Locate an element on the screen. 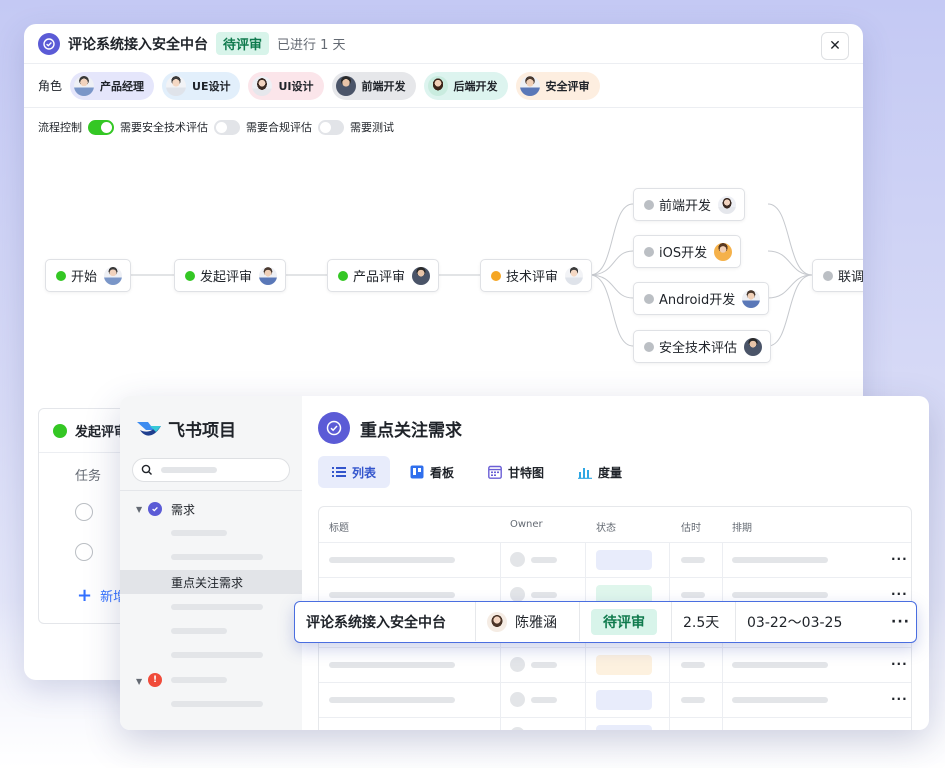  flow-node-security-eval: 安全技术评估 is located at coordinates (702, 346).